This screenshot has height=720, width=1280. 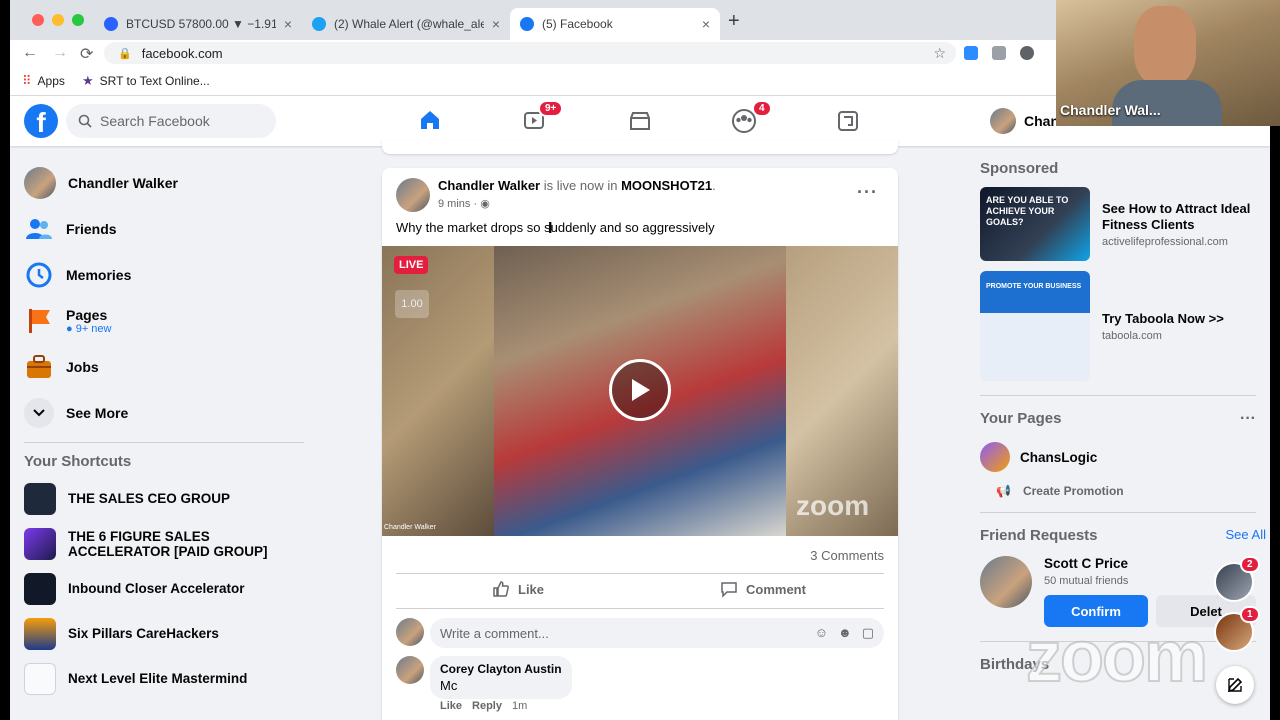 What do you see at coordinates (534, 121) in the screenshot?
I see `nav-watch: 9+` at bounding box center [534, 121].